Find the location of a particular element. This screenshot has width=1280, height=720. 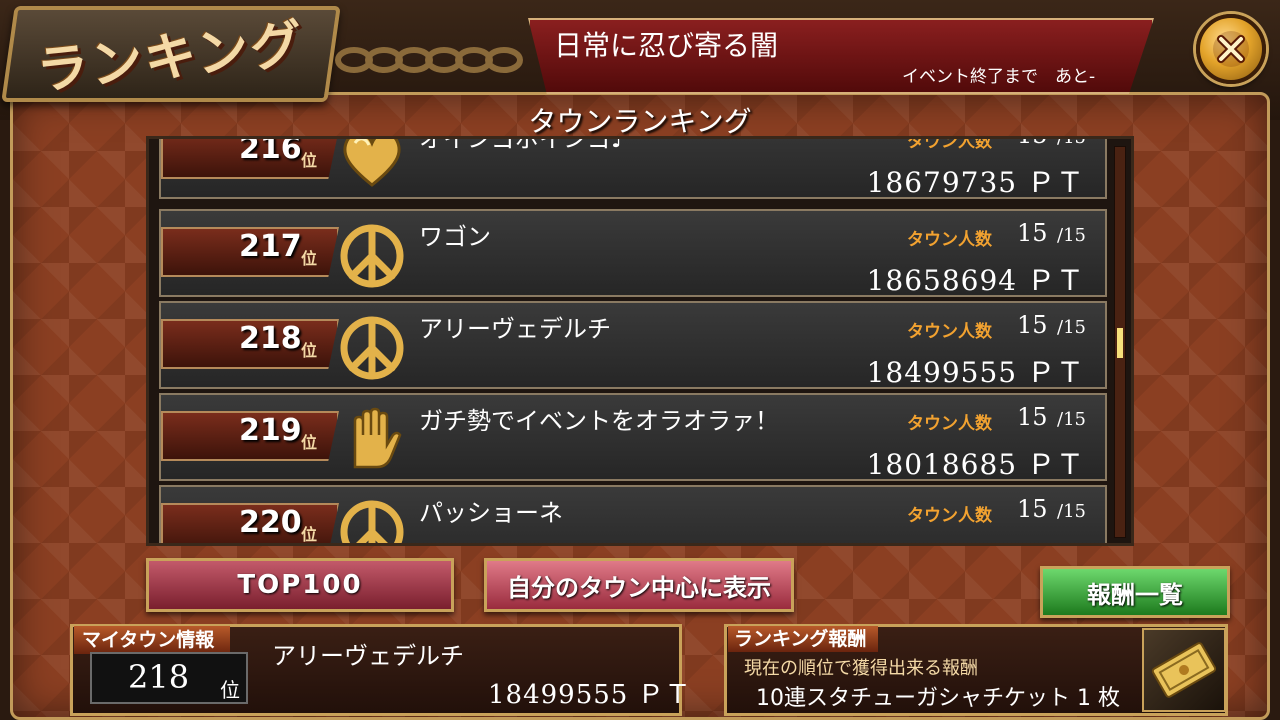

hand-icon is located at coordinates (377, 438).